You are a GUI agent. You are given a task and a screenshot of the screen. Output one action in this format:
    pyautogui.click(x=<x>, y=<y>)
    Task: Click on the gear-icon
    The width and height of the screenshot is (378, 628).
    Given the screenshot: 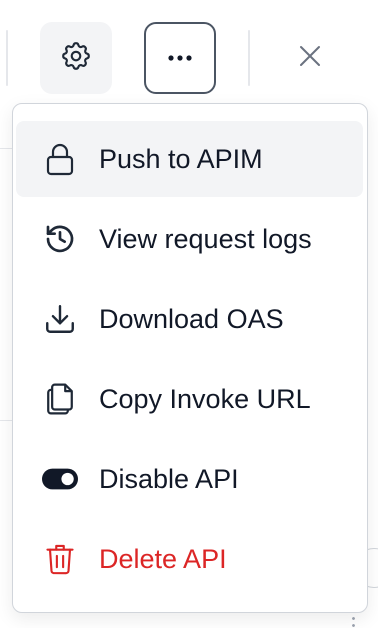 What is the action you would take?
    pyautogui.click(x=76, y=58)
    